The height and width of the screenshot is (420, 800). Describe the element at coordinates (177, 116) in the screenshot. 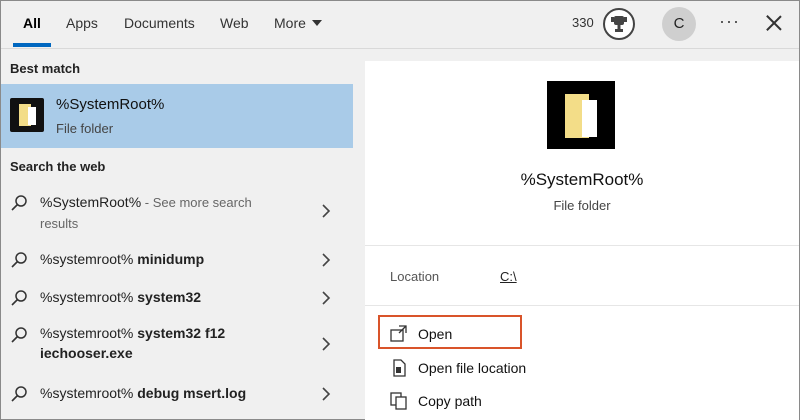

I see `best-match-item: %SystemRoot% File folder` at that location.